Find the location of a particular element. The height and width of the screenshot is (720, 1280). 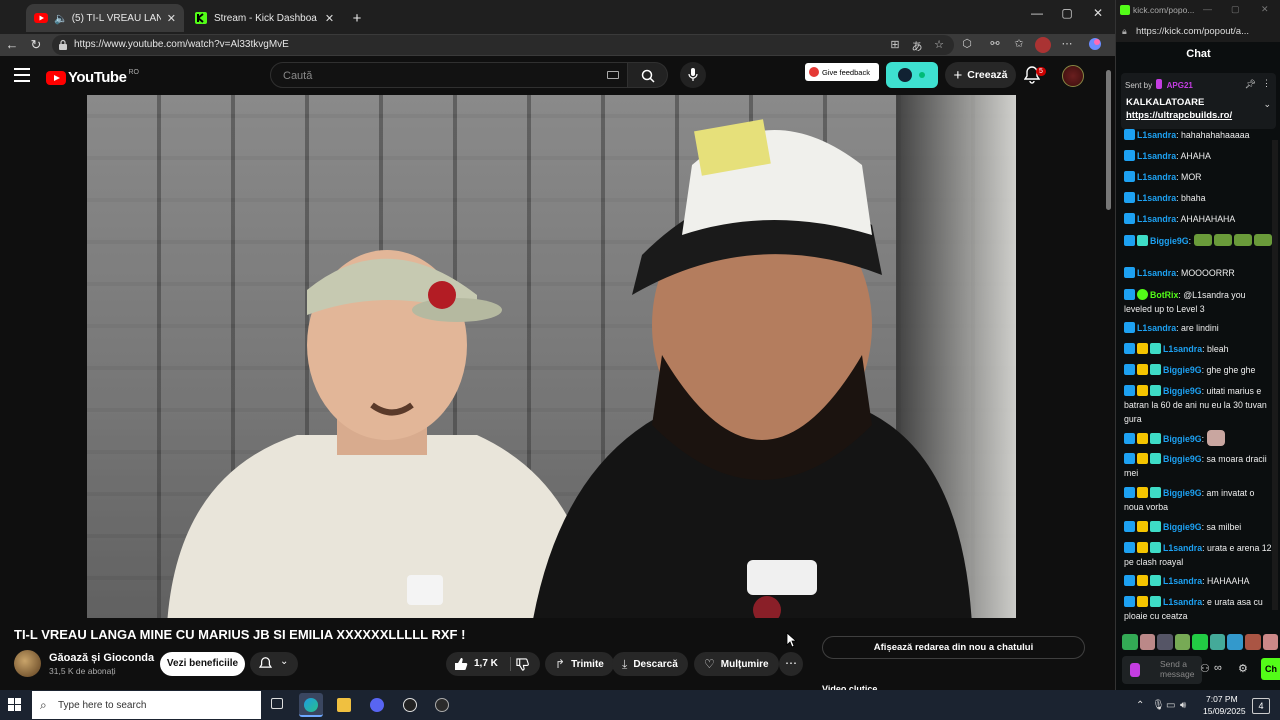

favorites-icon: ✩ is located at coordinates (1019, 43).